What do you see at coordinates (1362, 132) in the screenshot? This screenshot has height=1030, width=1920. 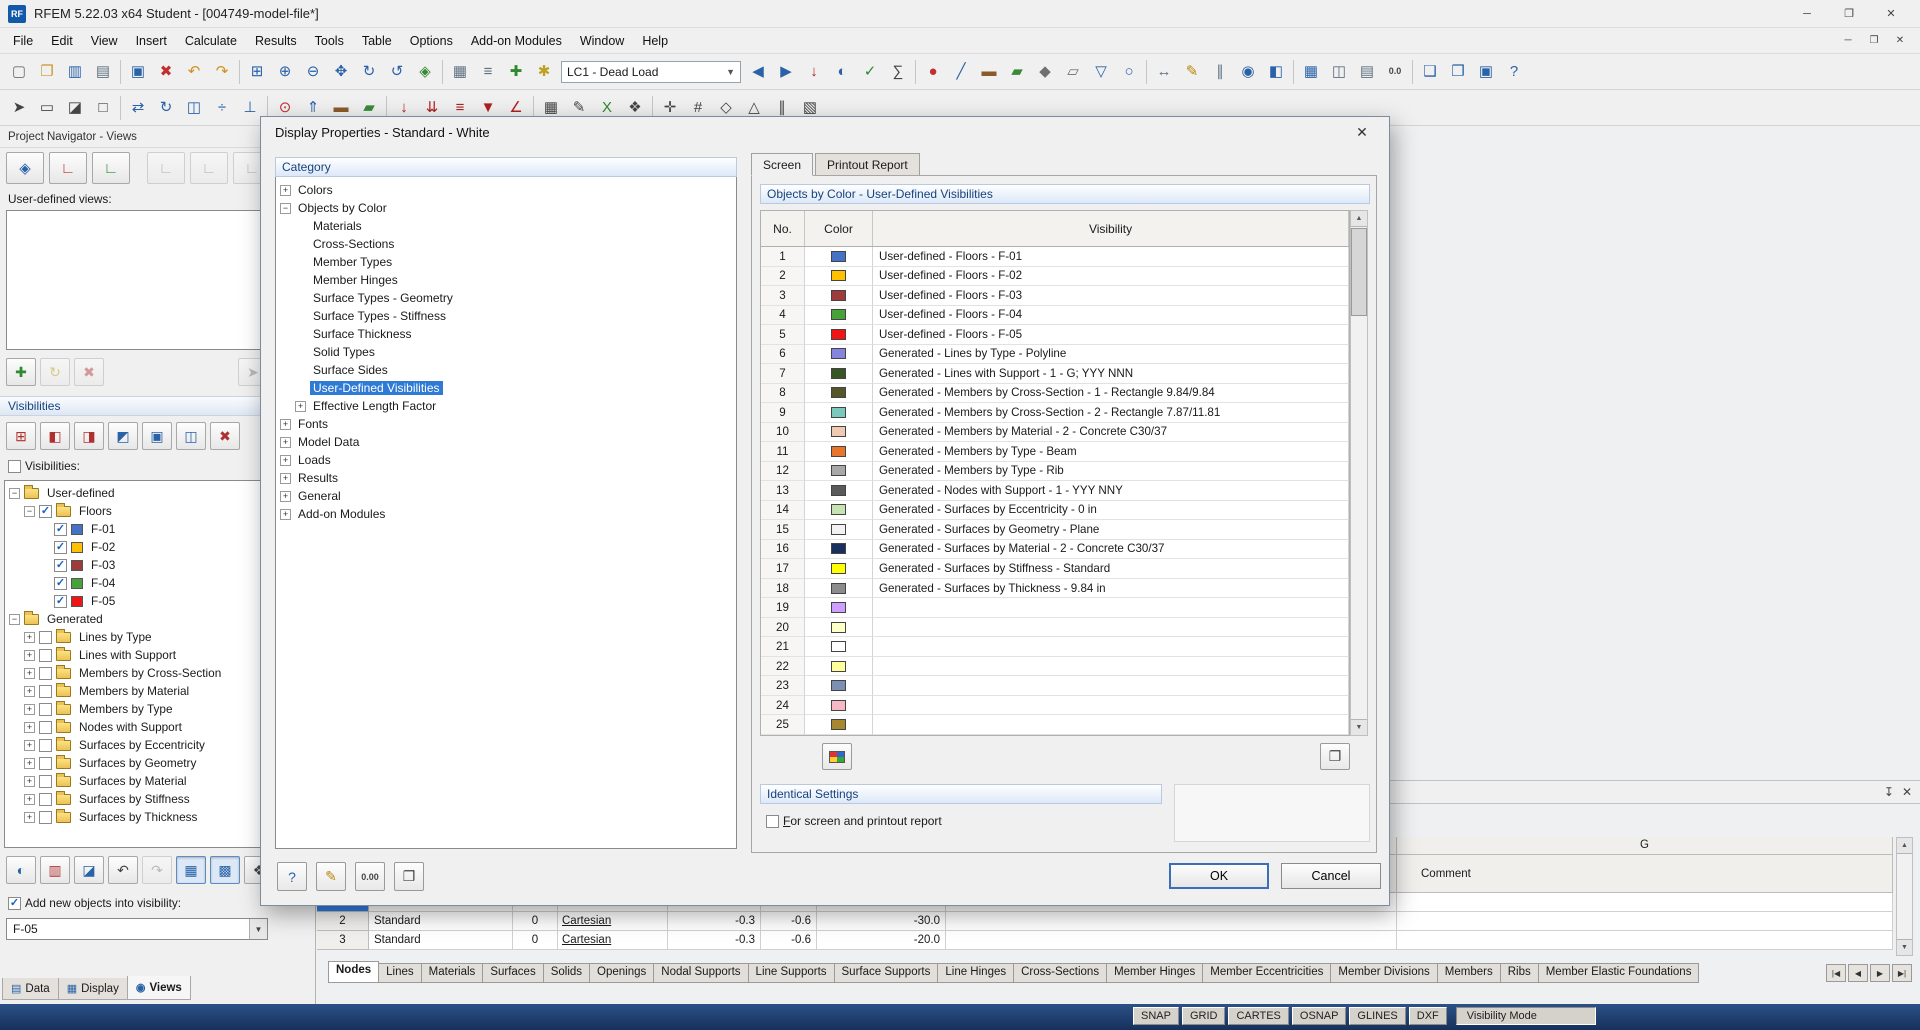 I see `close-icon: ✕` at bounding box center [1362, 132].